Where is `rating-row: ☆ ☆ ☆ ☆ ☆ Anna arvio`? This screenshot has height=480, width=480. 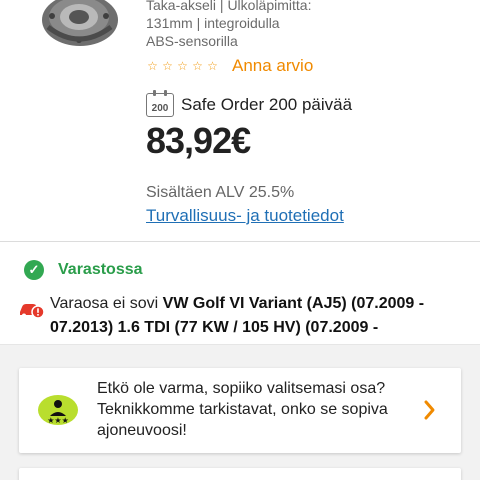 rating-row: ☆ ☆ ☆ ☆ ☆ Anna arvio is located at coordinates (229, 66).